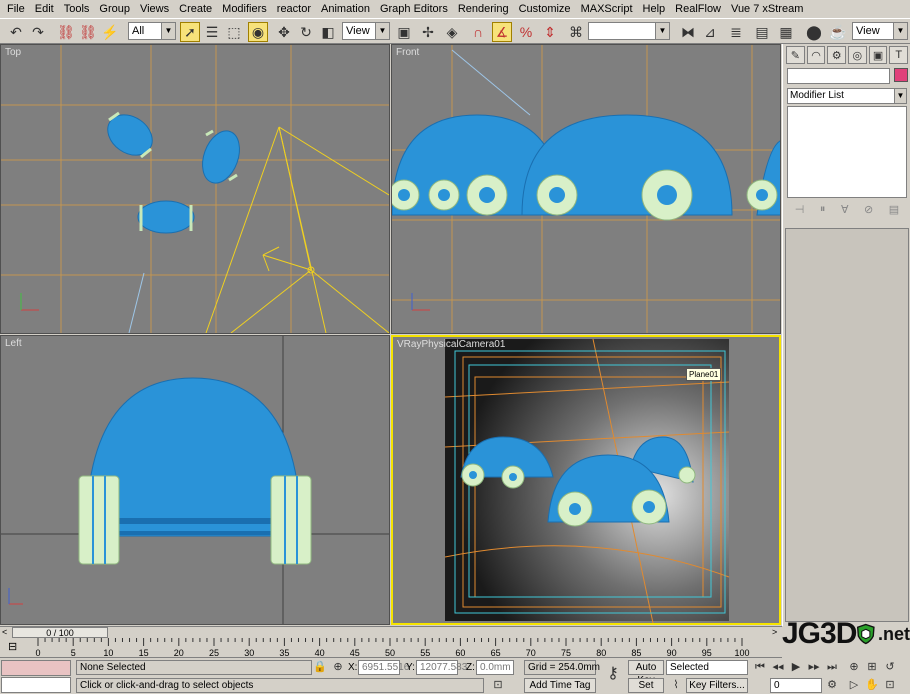  I want to click on prev-frame-icon: <, so click(4, 632).